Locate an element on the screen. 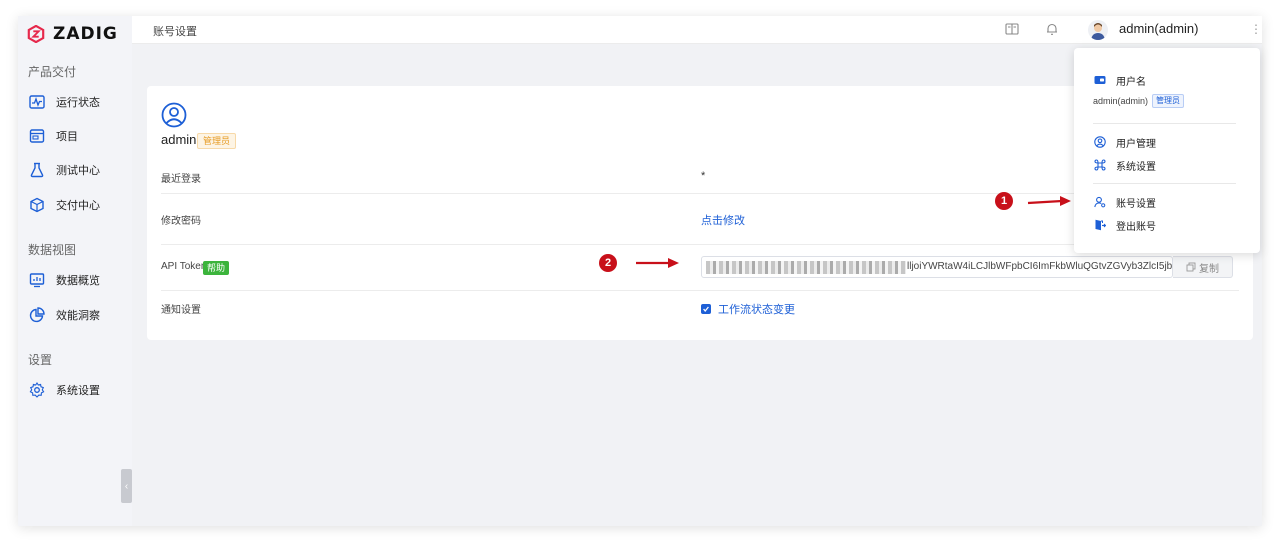  annotation-badge-2: 2 is located at coordinates (608, 263).